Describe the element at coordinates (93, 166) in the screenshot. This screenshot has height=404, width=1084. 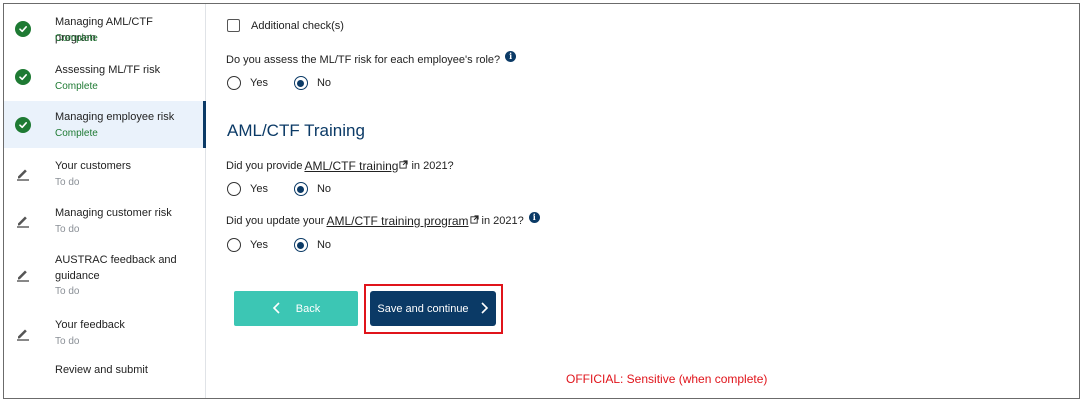
I see `sidebar-item-label: Your customers` at that location.